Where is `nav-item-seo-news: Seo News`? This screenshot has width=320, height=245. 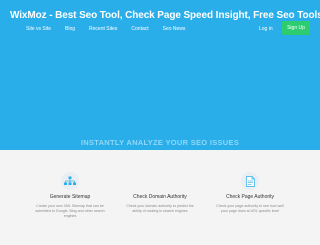
nav-item-seo-news: Seo News is located at coordinates (174, 29).